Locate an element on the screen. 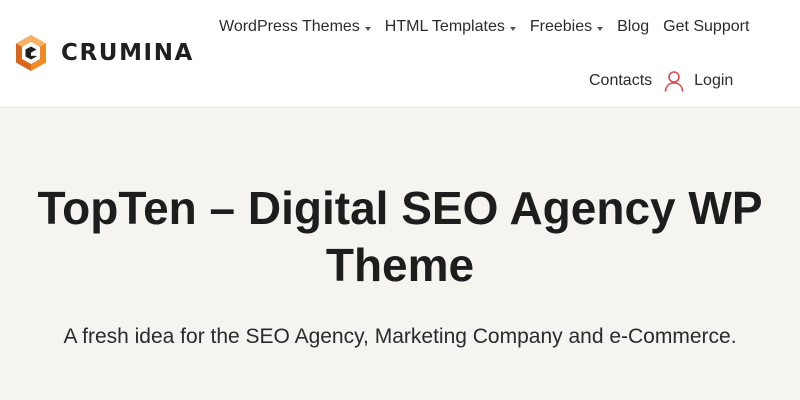 This screenshot has height=400, width=800. nav-item-label: Freebies is located at coordinates (561, 26).